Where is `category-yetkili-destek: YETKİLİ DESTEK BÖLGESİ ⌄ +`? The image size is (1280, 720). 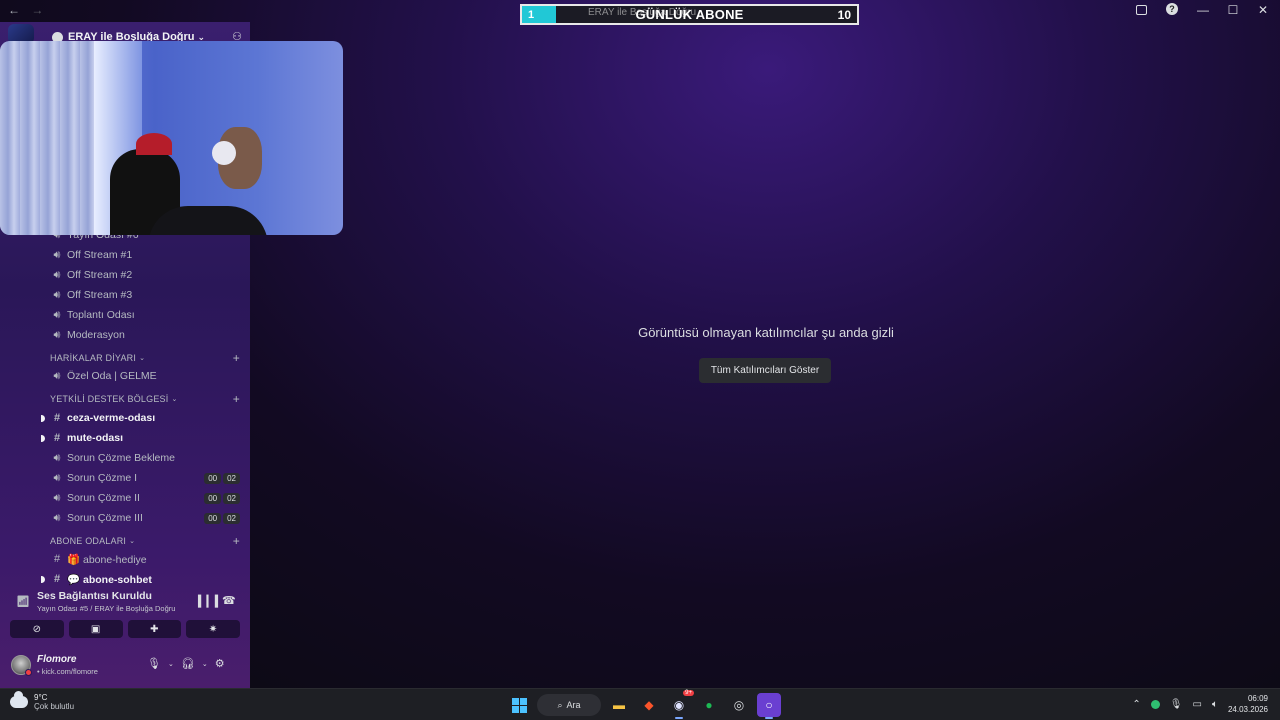 category-yetkili-destek: YETKİLİ DESTEK BÖLGESİ ⌄ + is located at coordinates (146, 399).